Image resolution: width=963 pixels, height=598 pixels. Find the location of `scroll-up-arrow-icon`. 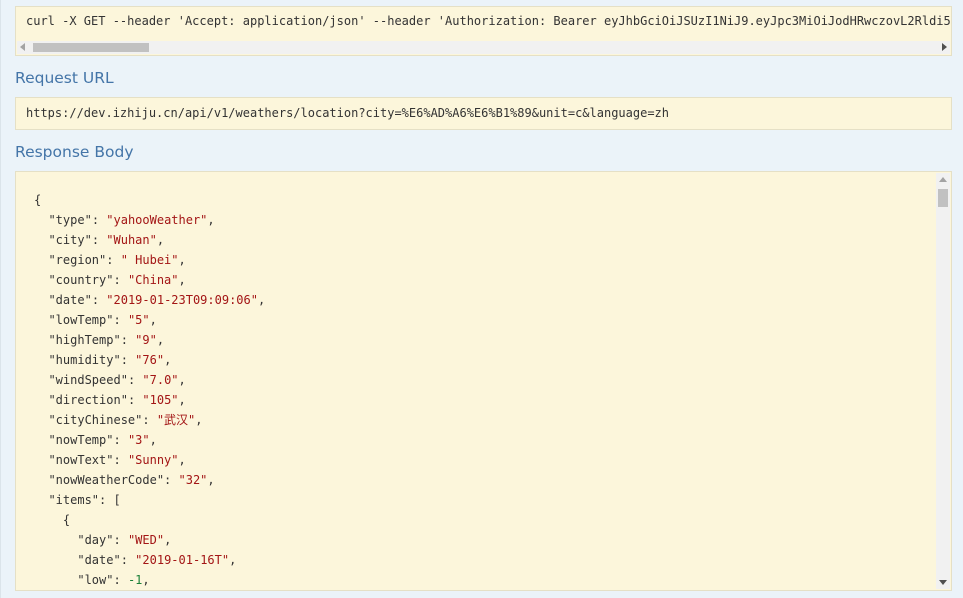

scroll-up-arrow-icon is located at coordinates (943, 179).